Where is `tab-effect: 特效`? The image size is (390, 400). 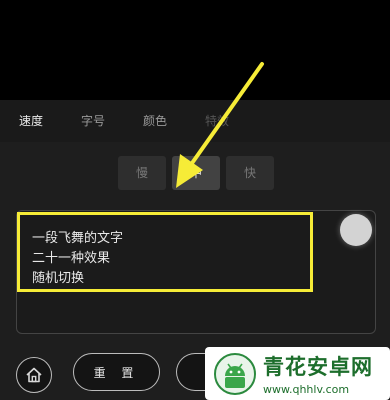 tab-effect: 特效 is located at coordinates (217, 121).